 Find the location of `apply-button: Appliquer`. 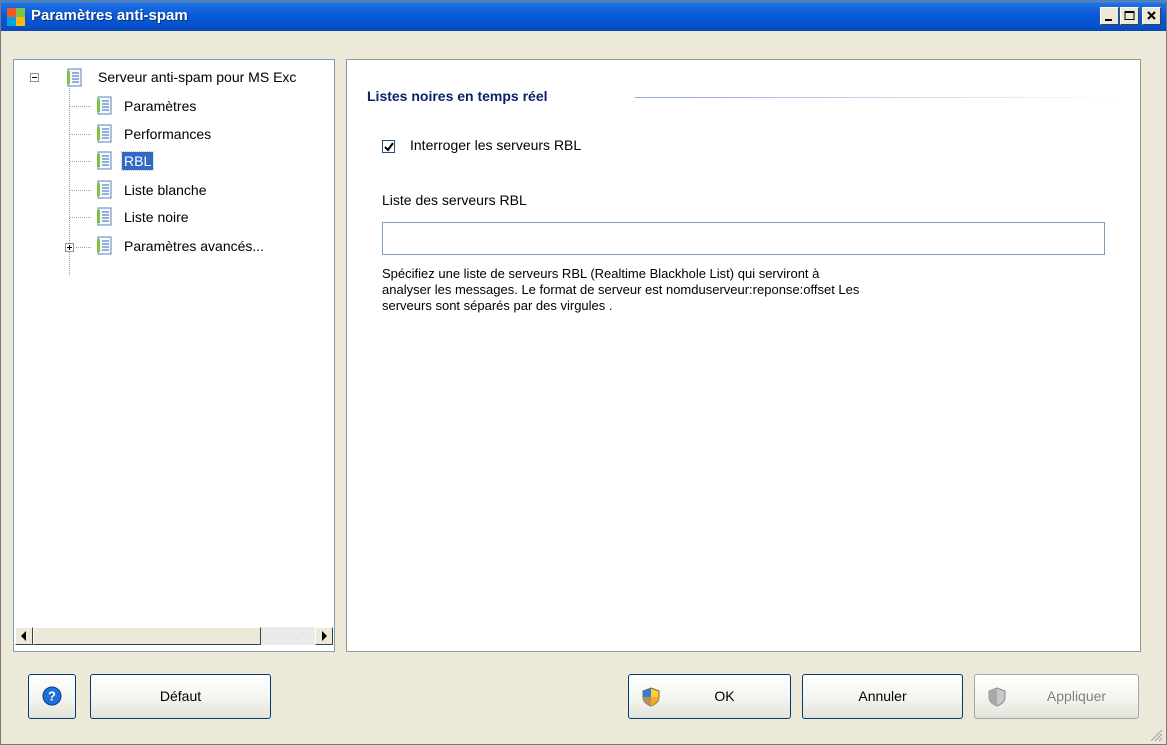

apply-button: Appliquer is located at coordinates (1056, 696).